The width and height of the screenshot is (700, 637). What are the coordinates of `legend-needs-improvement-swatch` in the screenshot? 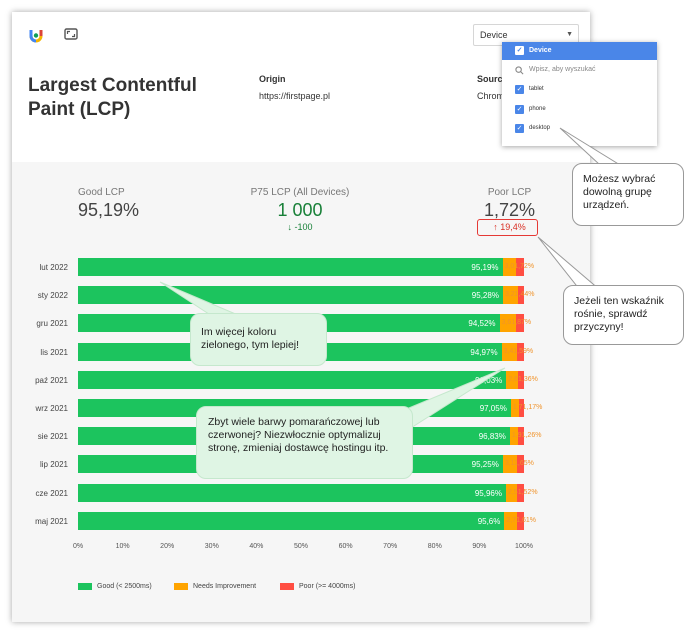 It's located at (181, 586).